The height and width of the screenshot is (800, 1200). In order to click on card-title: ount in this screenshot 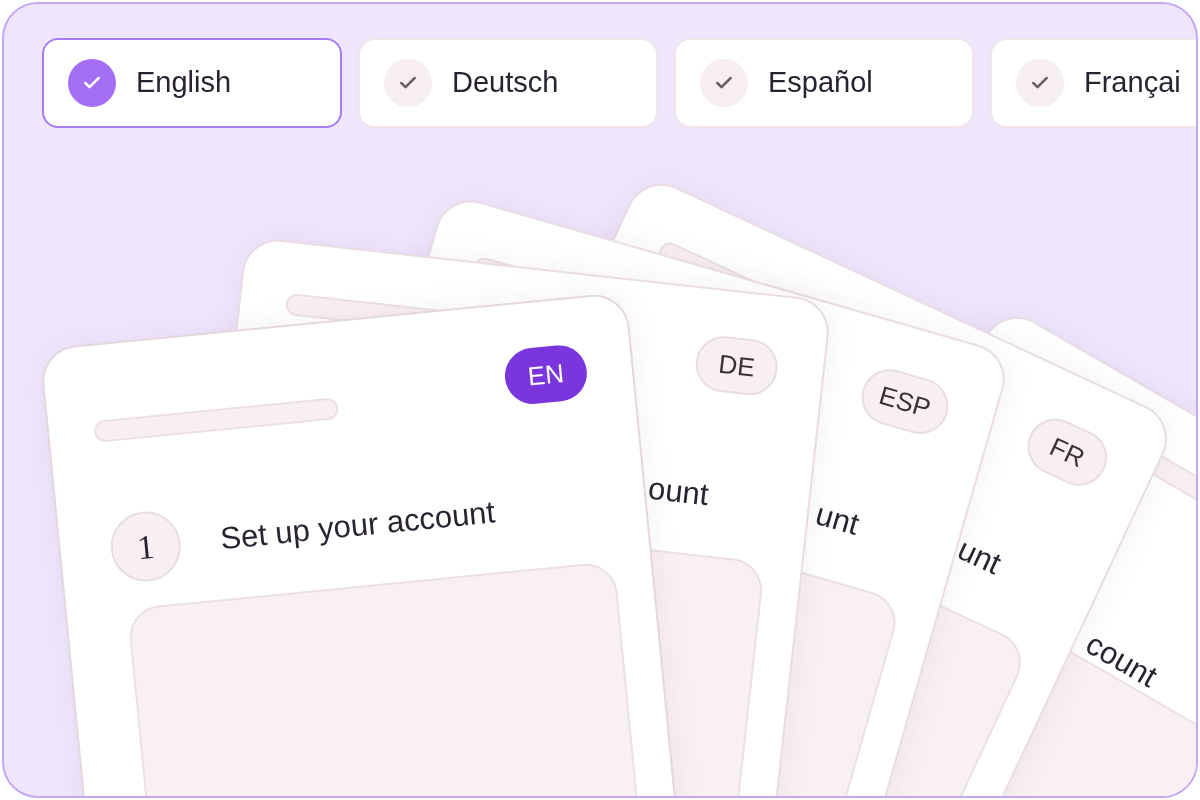, I will do `click(678, 492)`.